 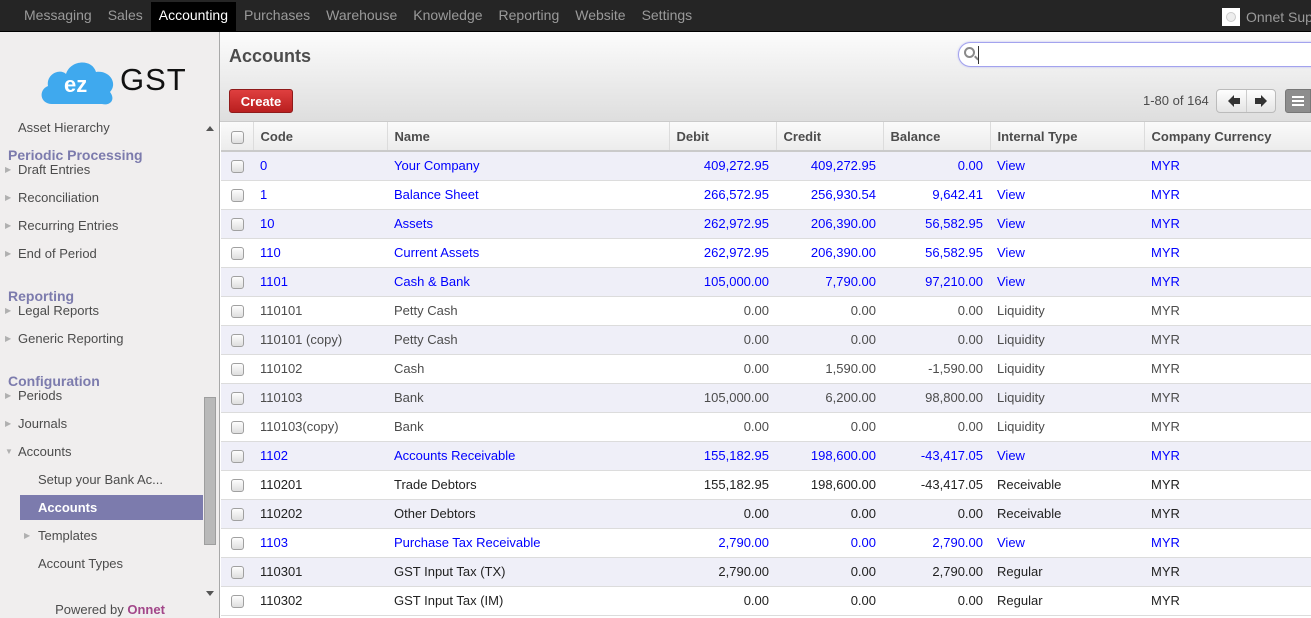 What do you see at coordinates (320, 311) in the screenshot?
I see `cell-code: 110101` at bounding box center [320, 311].